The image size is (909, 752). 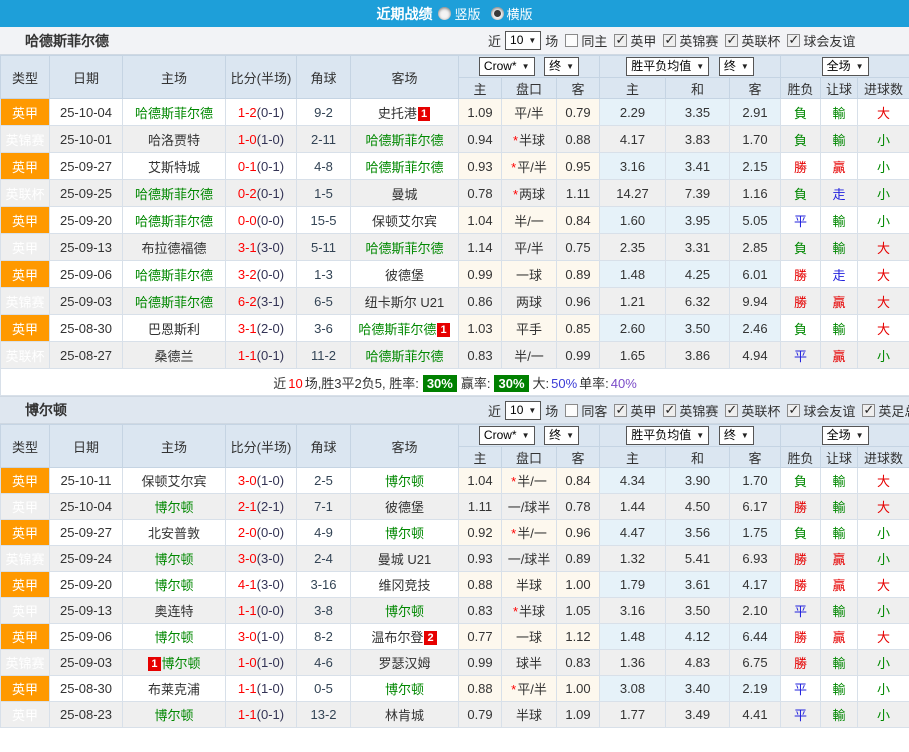 I want to click on col-type: 类型, so click(x=25, y=446).